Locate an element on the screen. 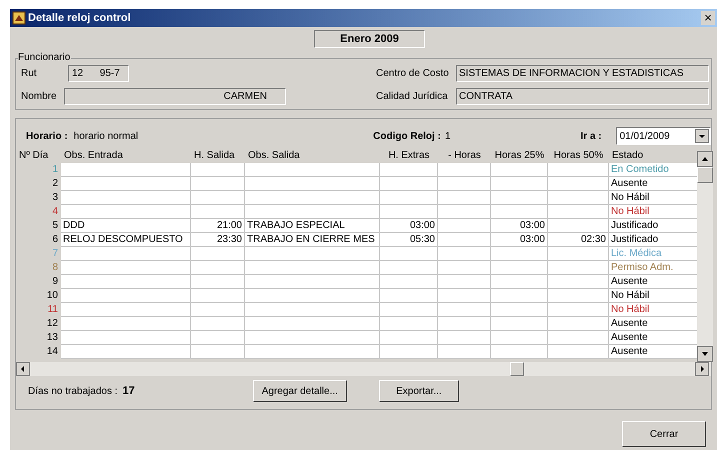  column-header: Horas 25% is located at coordinates (519, 155).